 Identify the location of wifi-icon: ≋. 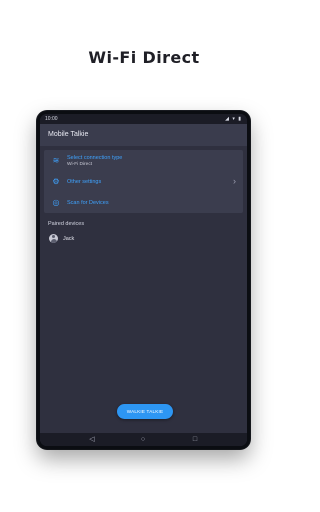
(56, 160).